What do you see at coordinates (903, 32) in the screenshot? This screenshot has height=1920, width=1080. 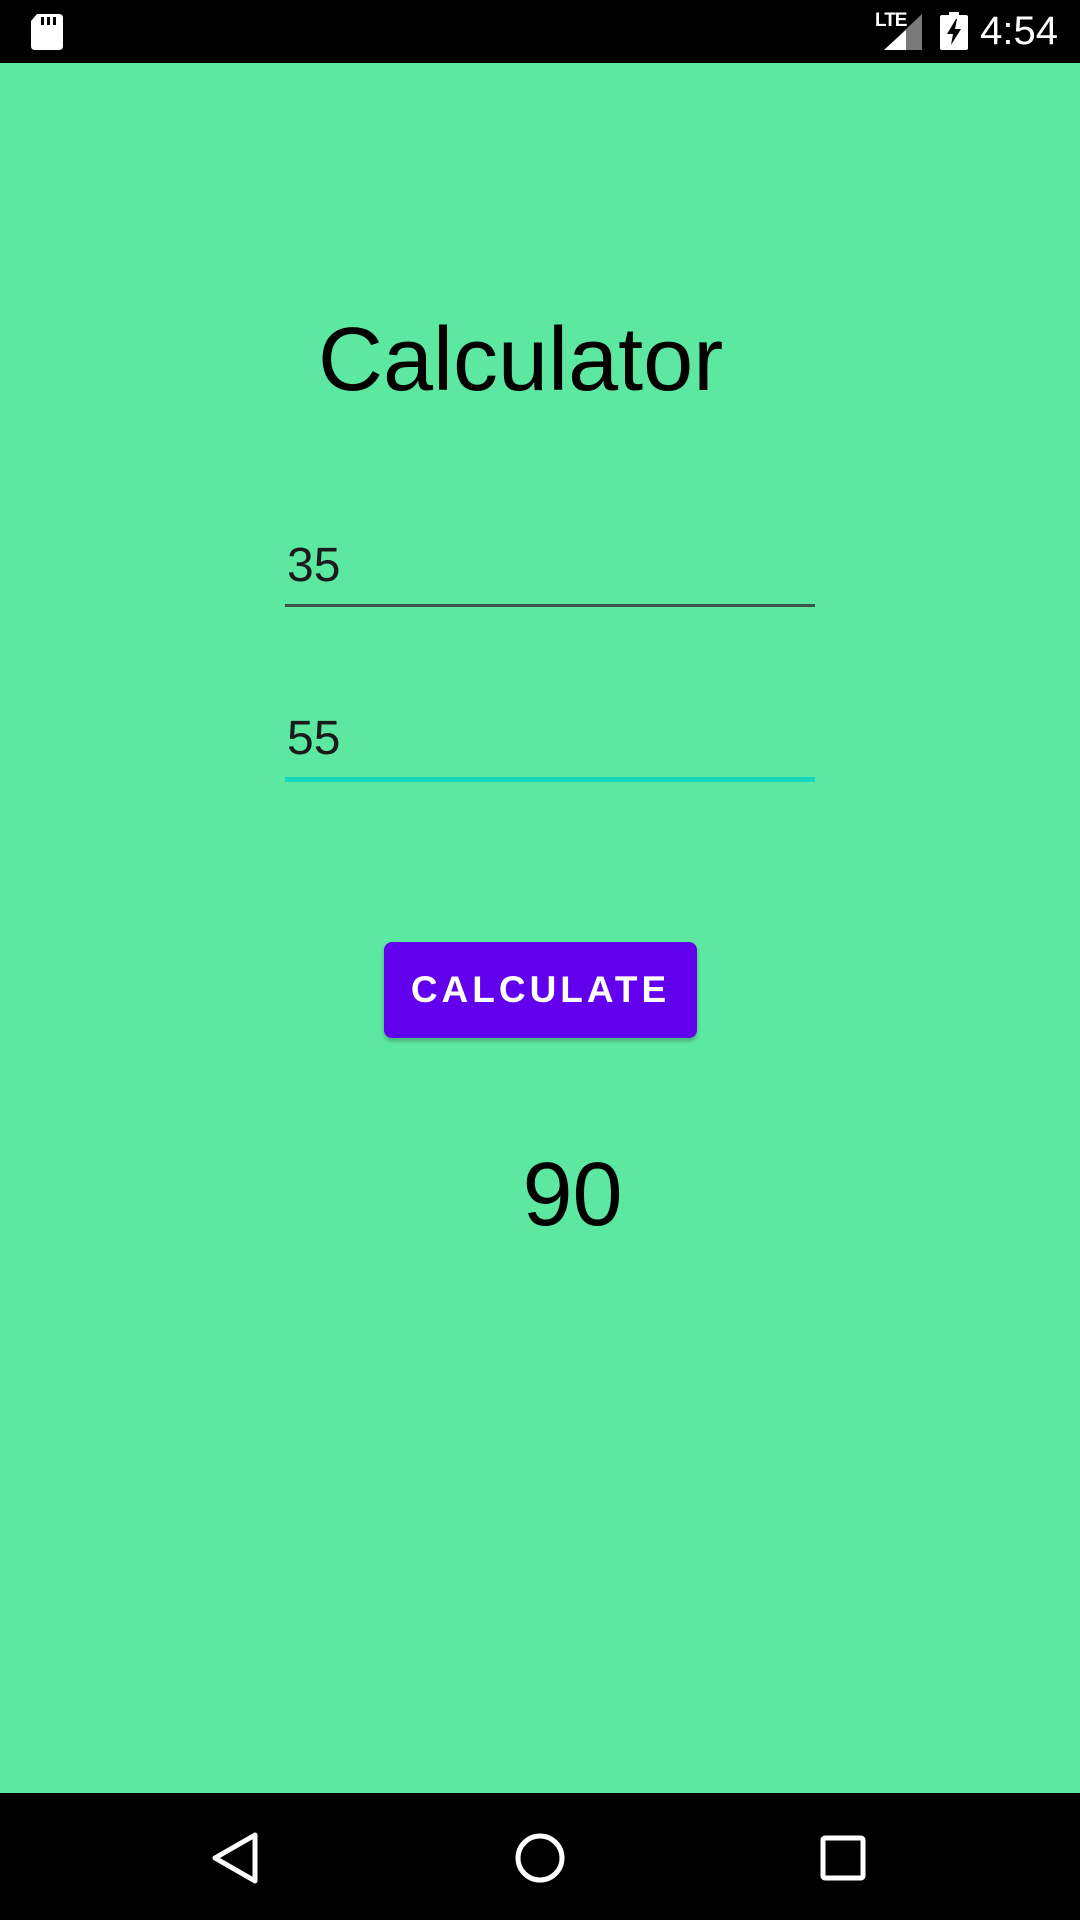 I see `lte-signal-icon` at bounding box center [903, 32].